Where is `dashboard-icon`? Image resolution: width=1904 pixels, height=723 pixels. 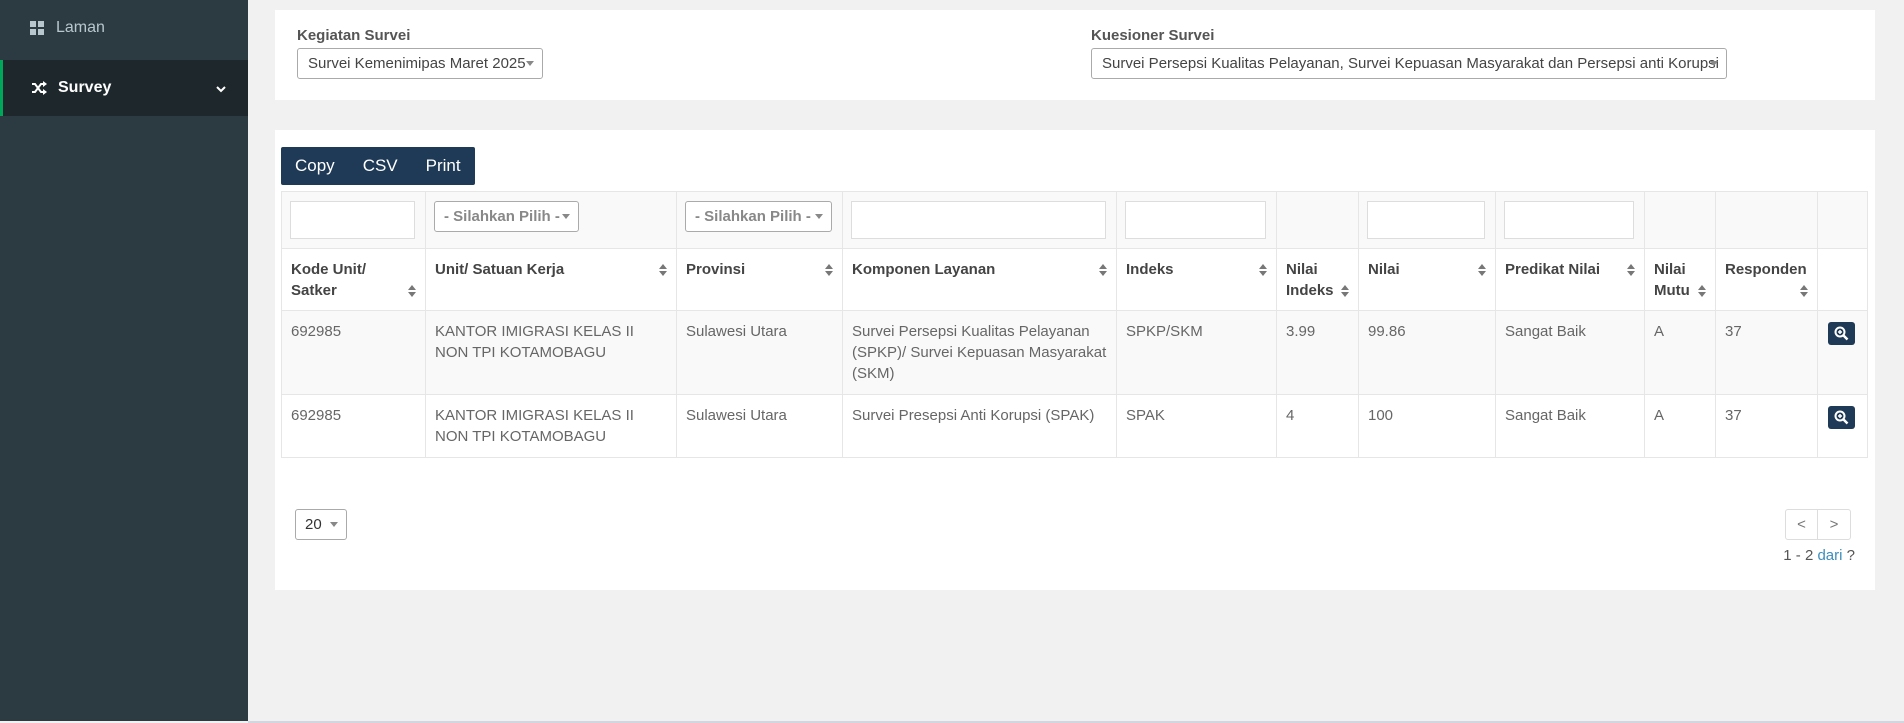
dashboard-icon is located at coordinates (37, 28).